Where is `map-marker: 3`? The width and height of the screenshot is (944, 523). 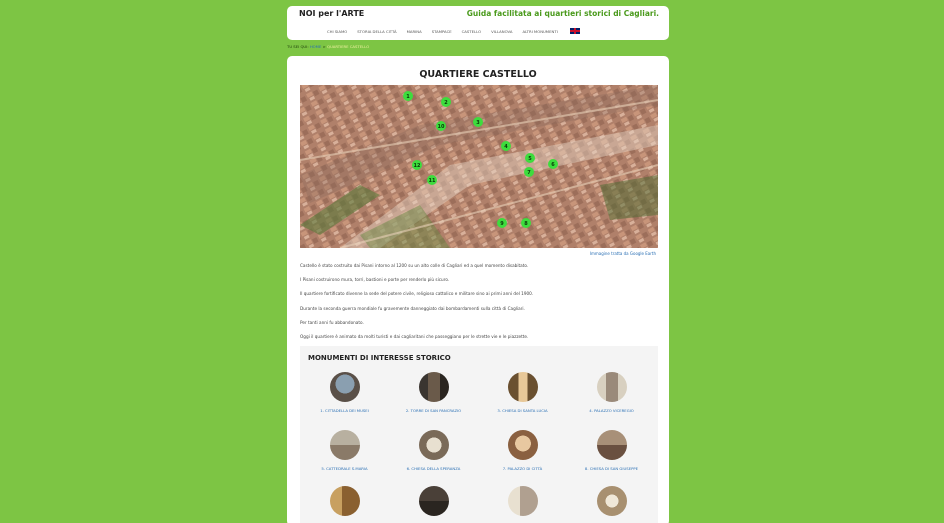 map-marker: 3 is located at coordinates (478, 122).